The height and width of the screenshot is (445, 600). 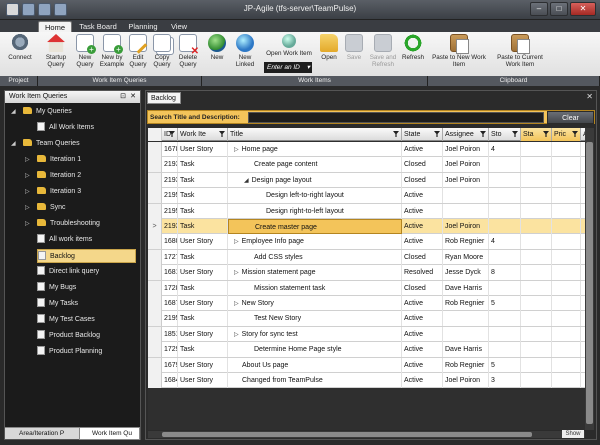 I want to click on cell-title: Create master page, so click(x=315, y=226).